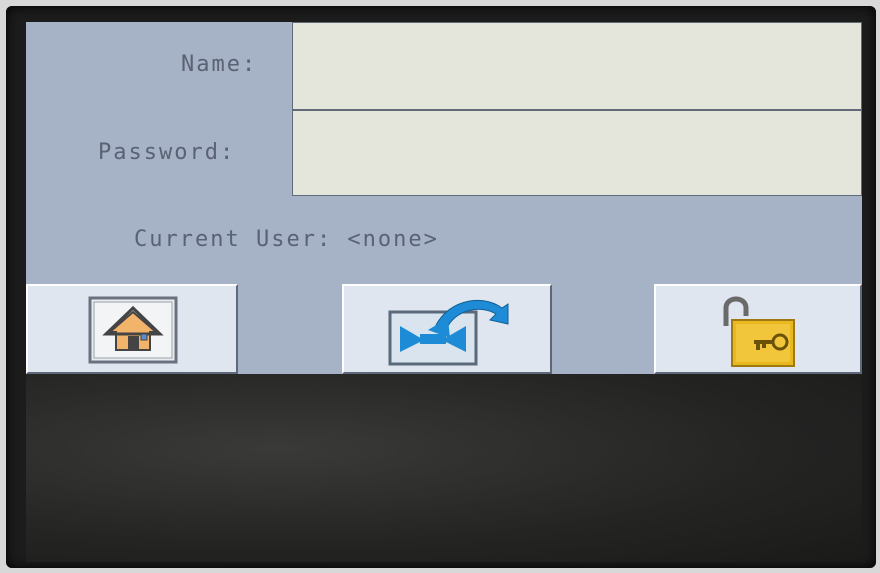  What do you see at coordinates (167, 152) in the screenshot?
I see `password-label: Password:` at bounding box center [167, 152].